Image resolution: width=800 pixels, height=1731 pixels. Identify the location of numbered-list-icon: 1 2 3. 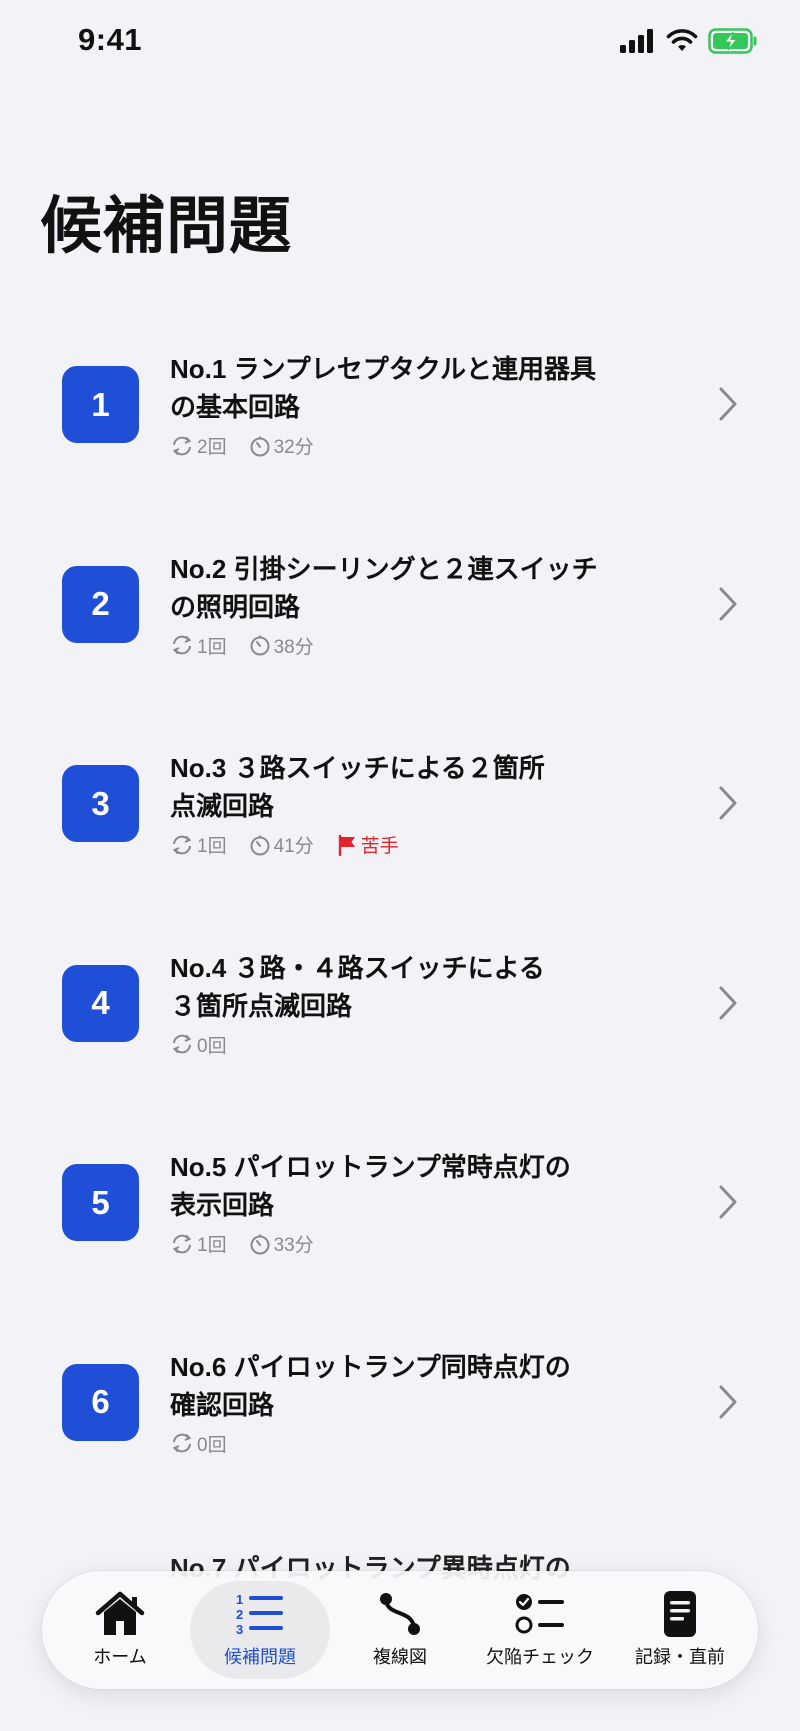
(259, 1614).